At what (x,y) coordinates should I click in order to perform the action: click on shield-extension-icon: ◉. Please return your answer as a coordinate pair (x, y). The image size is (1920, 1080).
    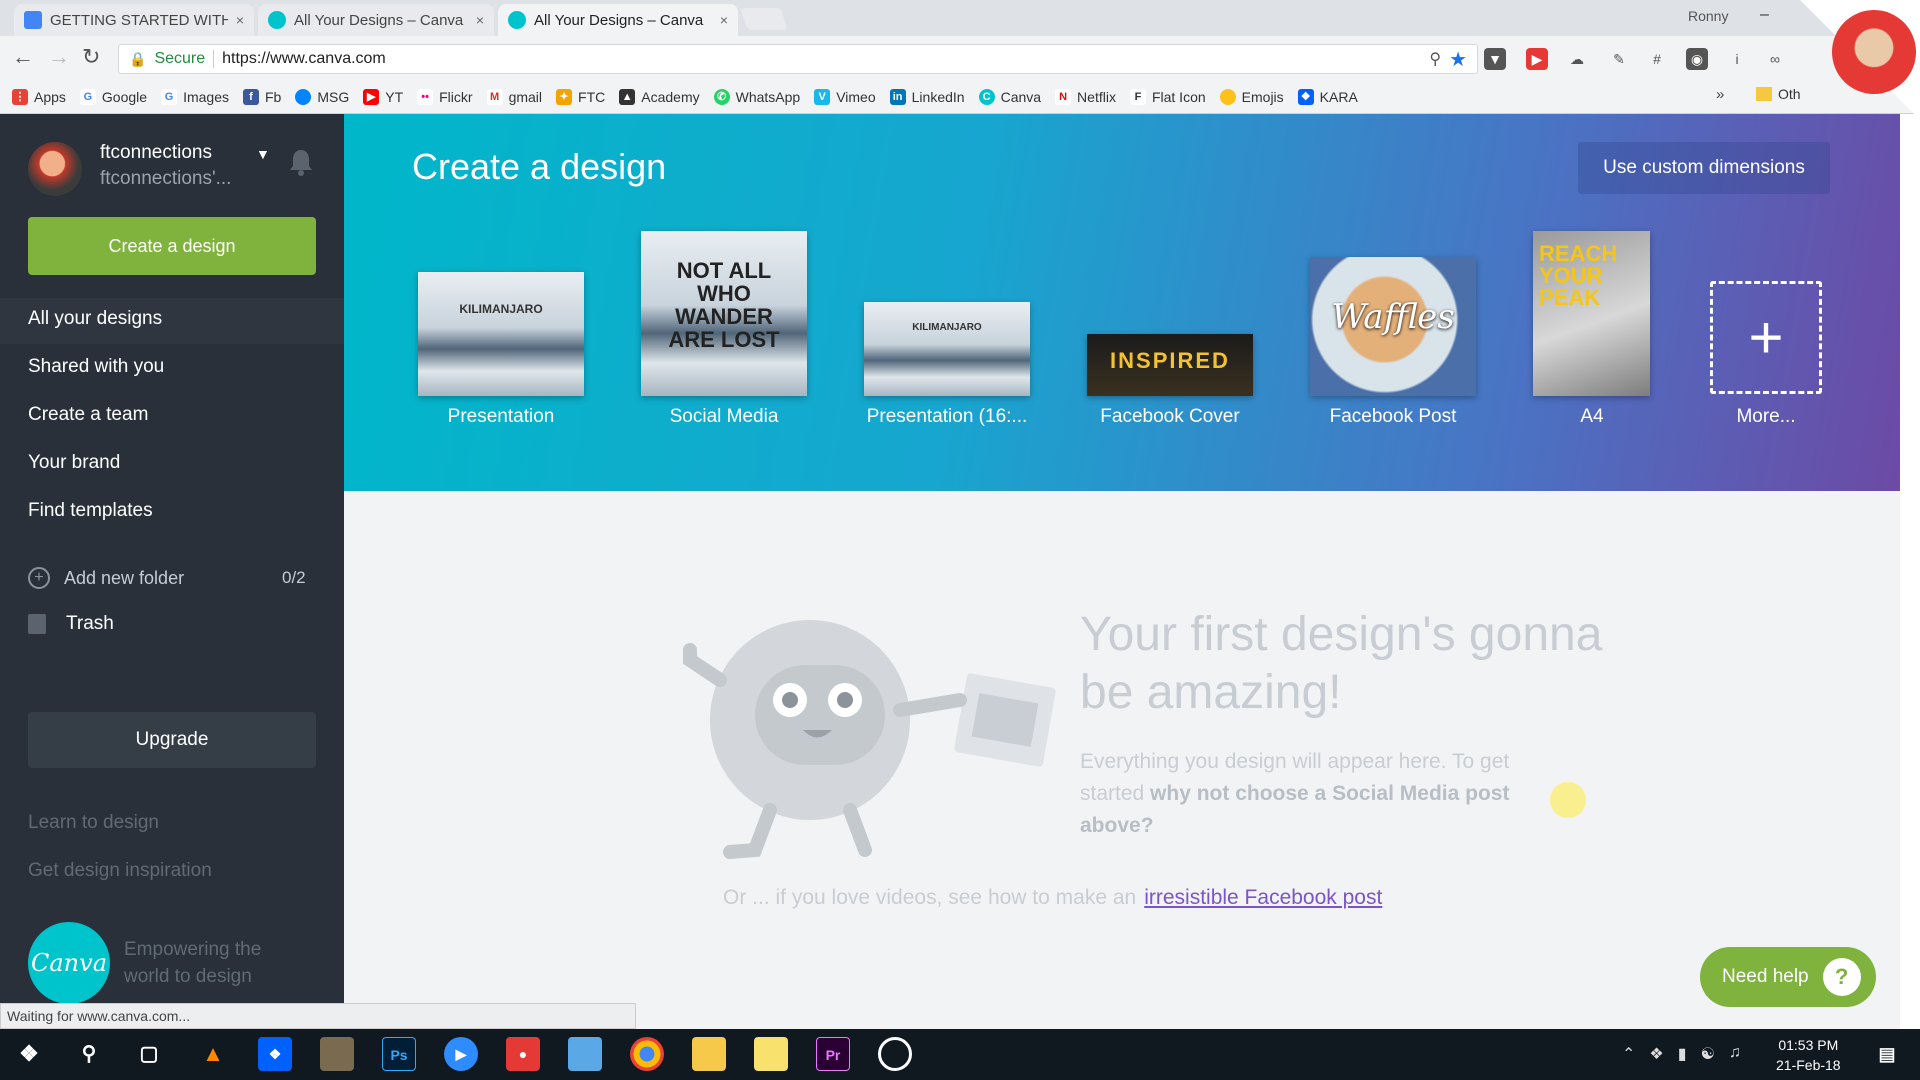
    Looking at the image, I should click on (1697, 59).